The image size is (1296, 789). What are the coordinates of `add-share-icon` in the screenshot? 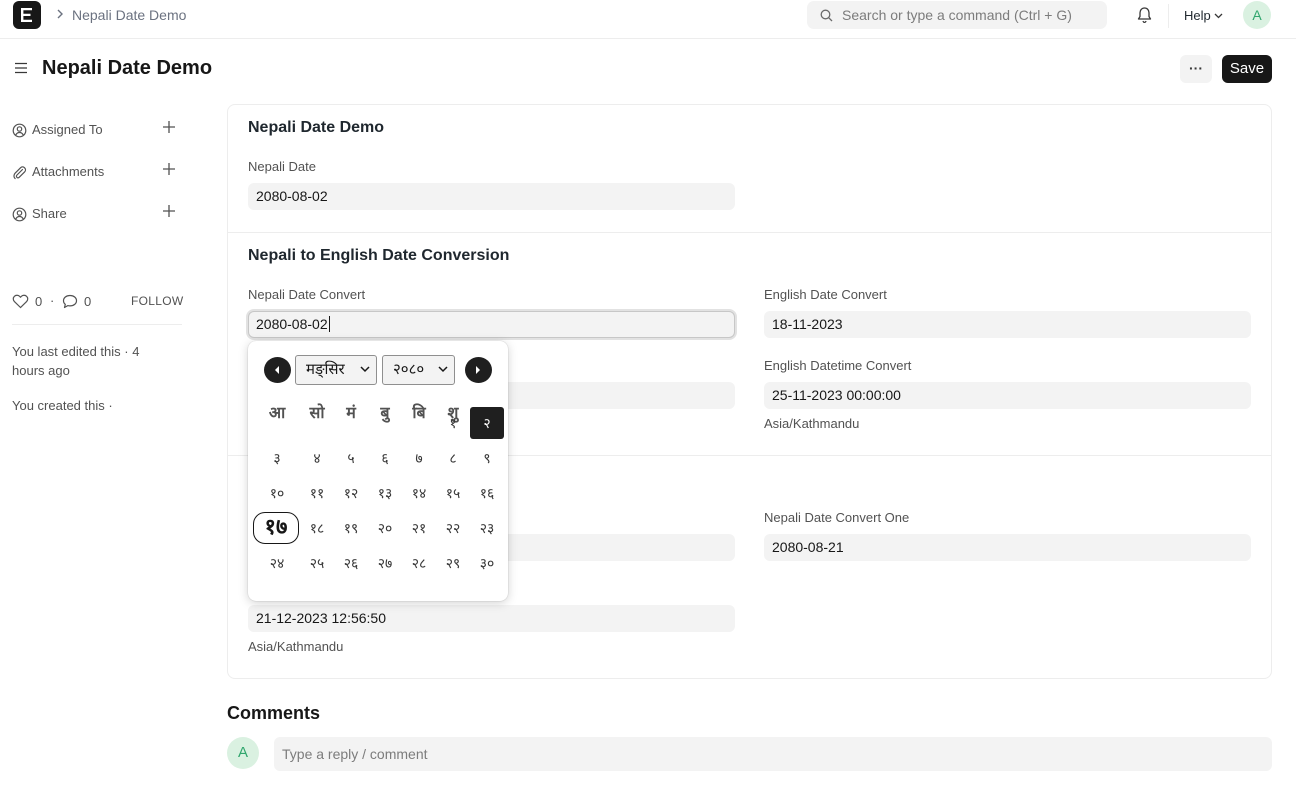 It's located at (169, 211).